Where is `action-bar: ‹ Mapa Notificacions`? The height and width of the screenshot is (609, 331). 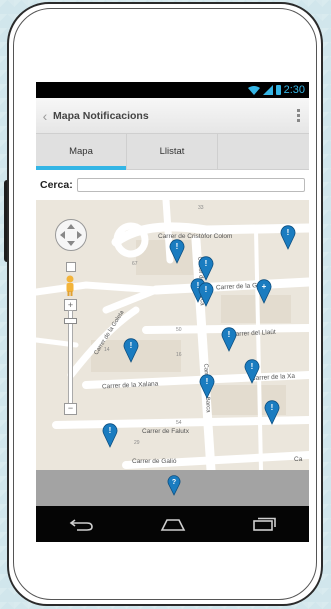
action-bar: ‹ Mapa Notificacions is located at coordinates (172, 116).